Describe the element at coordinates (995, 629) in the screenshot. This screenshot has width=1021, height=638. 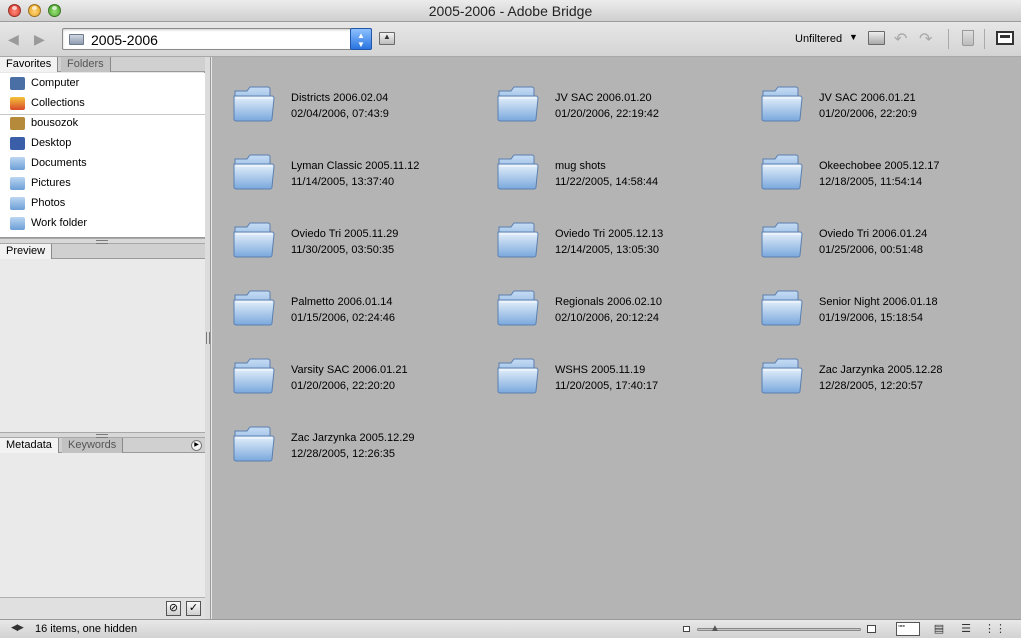
I see `list-view-button: ⋮⋮` at that location.